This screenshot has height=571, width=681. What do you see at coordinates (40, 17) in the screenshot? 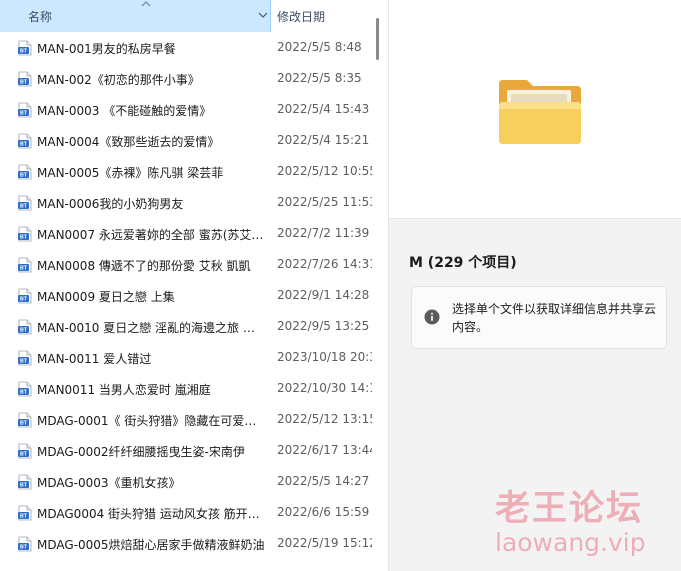
I see `column-name-label: 名称` at bounding box center [40, 17].